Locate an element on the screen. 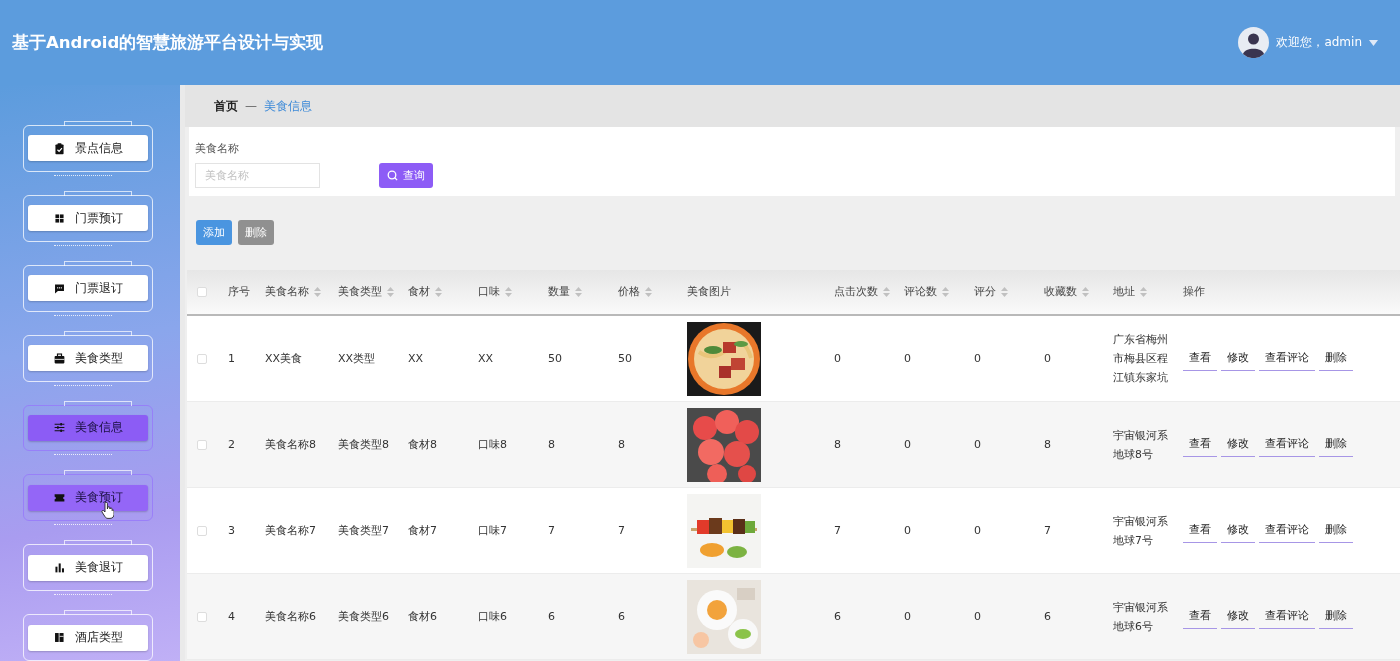 The height and width of the screenshot is (661, 1400). table-cell: XX类型 is located at coordinates (357, 358).